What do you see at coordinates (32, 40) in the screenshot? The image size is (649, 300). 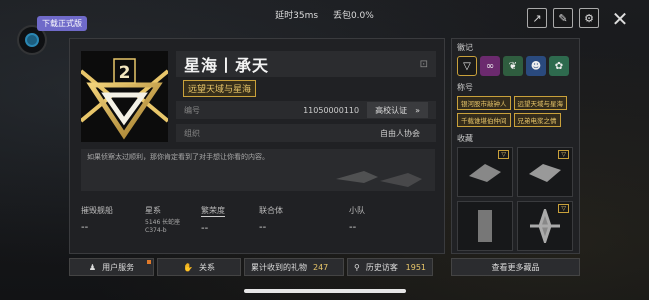 I see `assistant-dot-icon` at bounding box center [32, 40].